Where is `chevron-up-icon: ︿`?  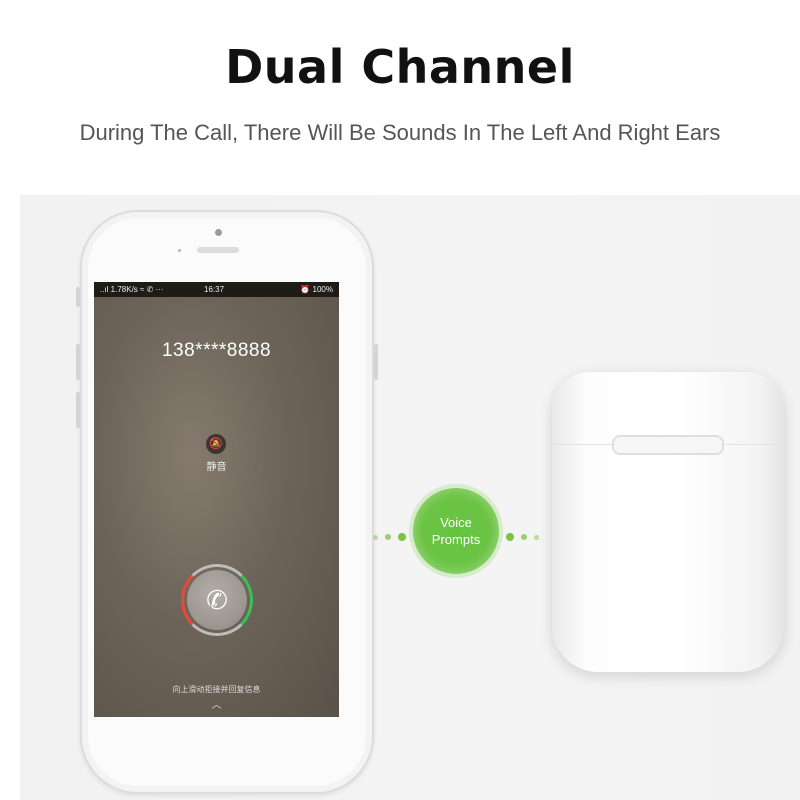 chevron-up-icon: ︿ is located at coordinates (216, 705).